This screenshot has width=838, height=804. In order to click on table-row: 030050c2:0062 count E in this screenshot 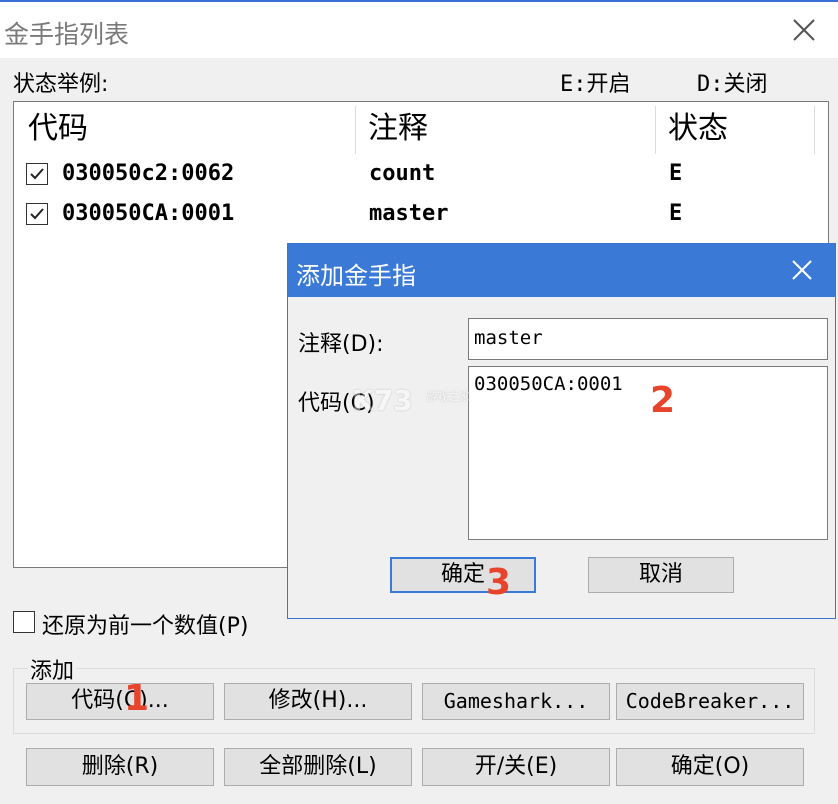, I will do `click(414, 174)`.